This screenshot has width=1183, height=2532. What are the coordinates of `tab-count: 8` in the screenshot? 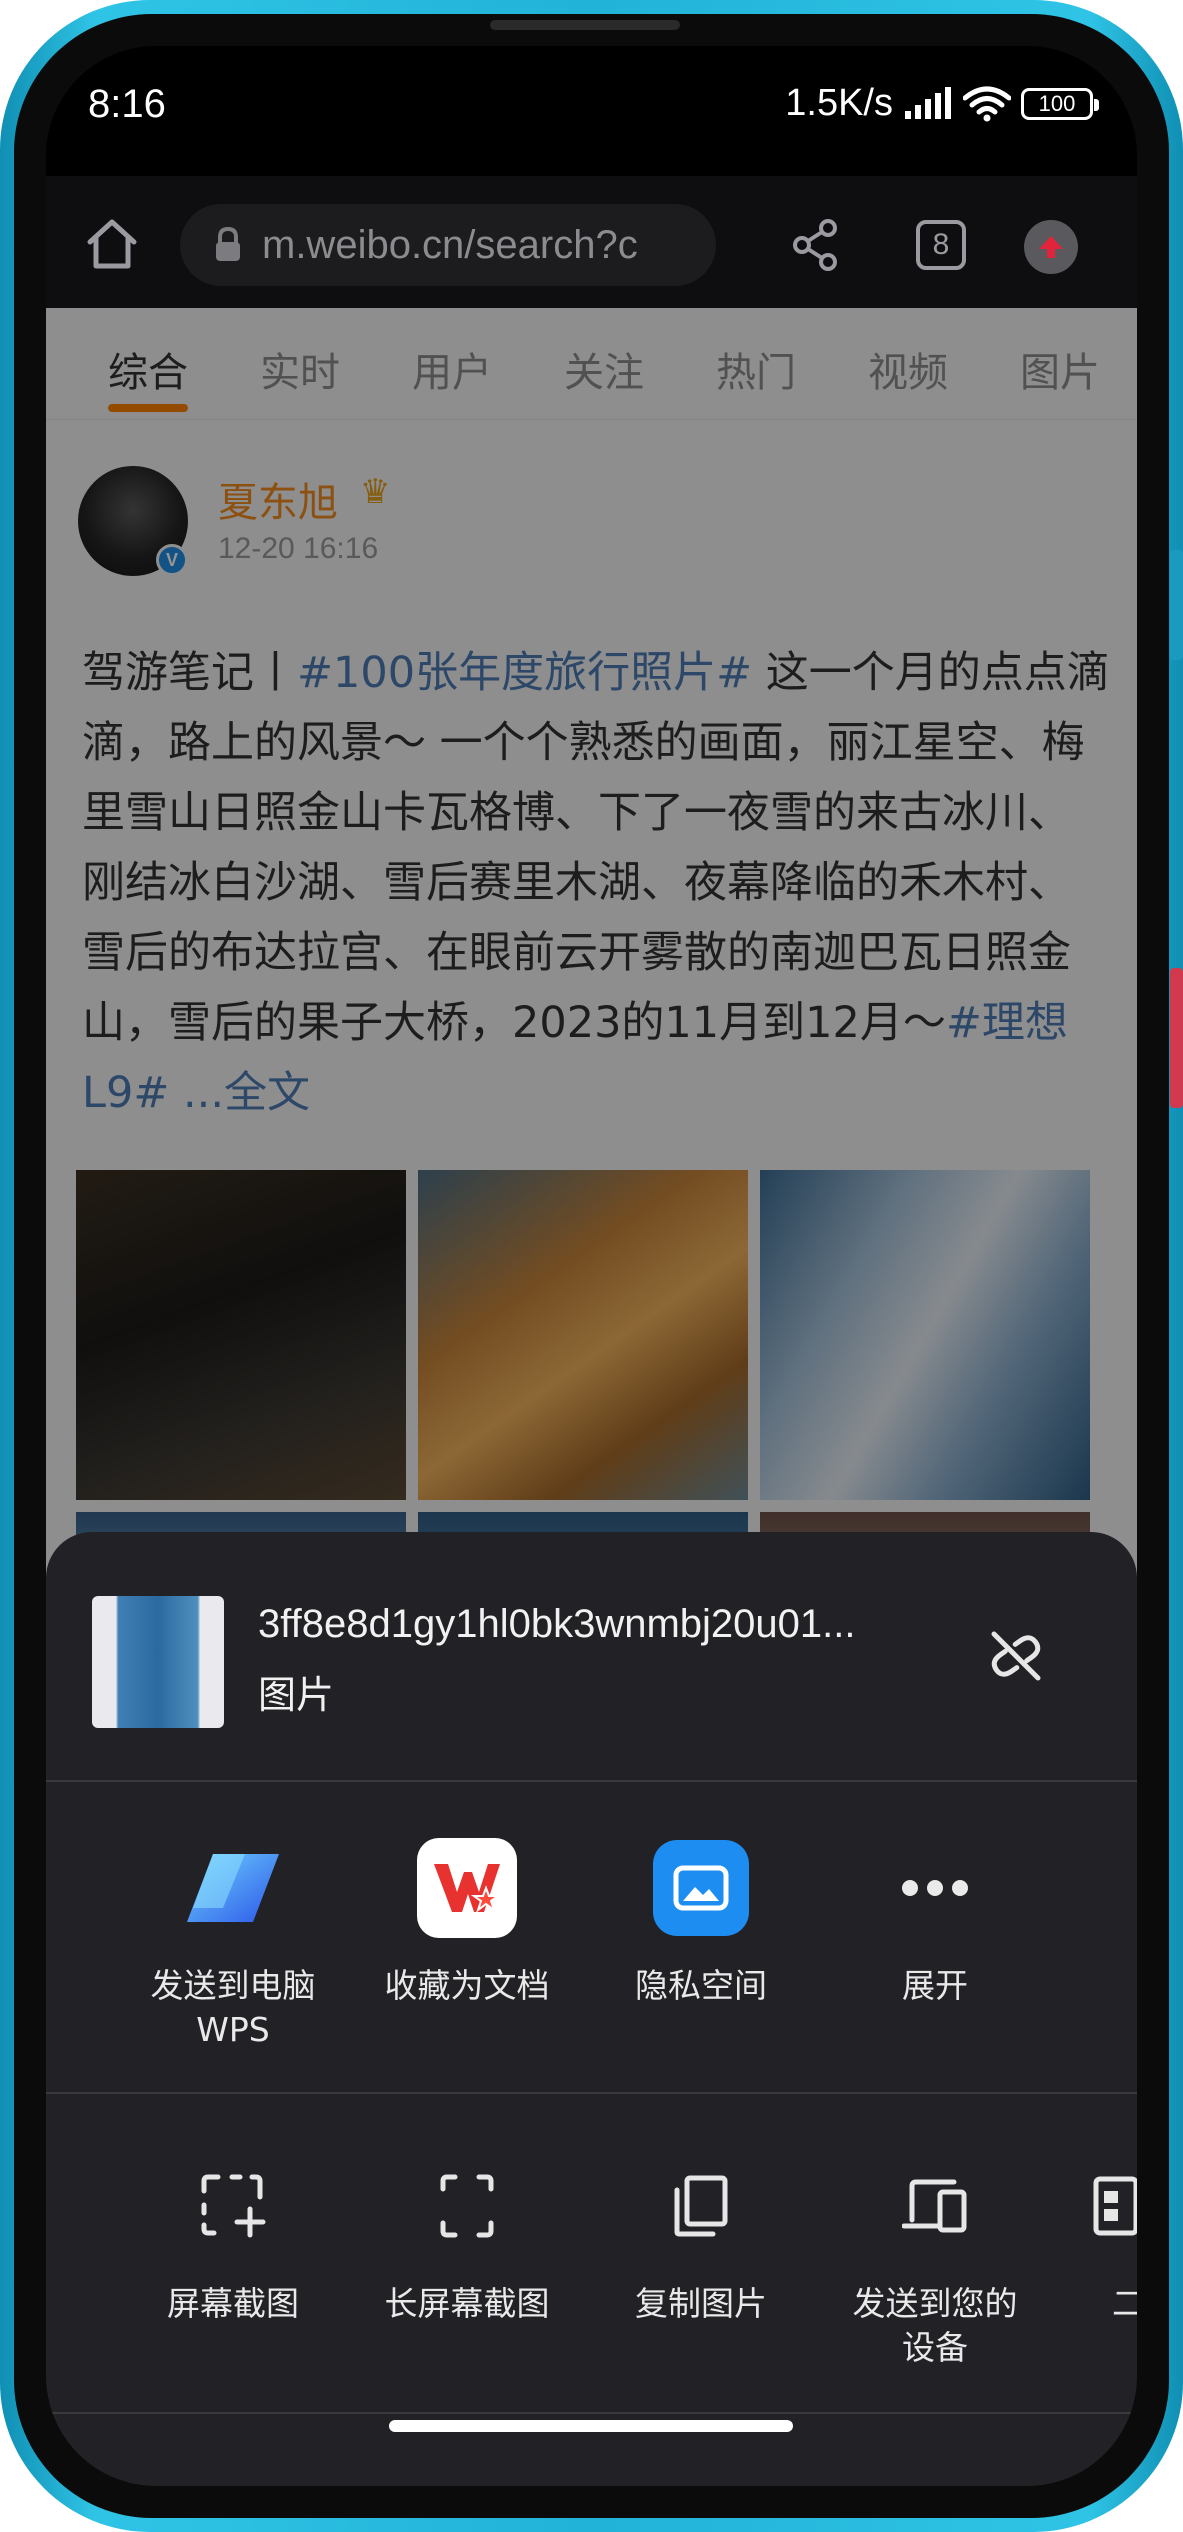 It's located at (941, 244).